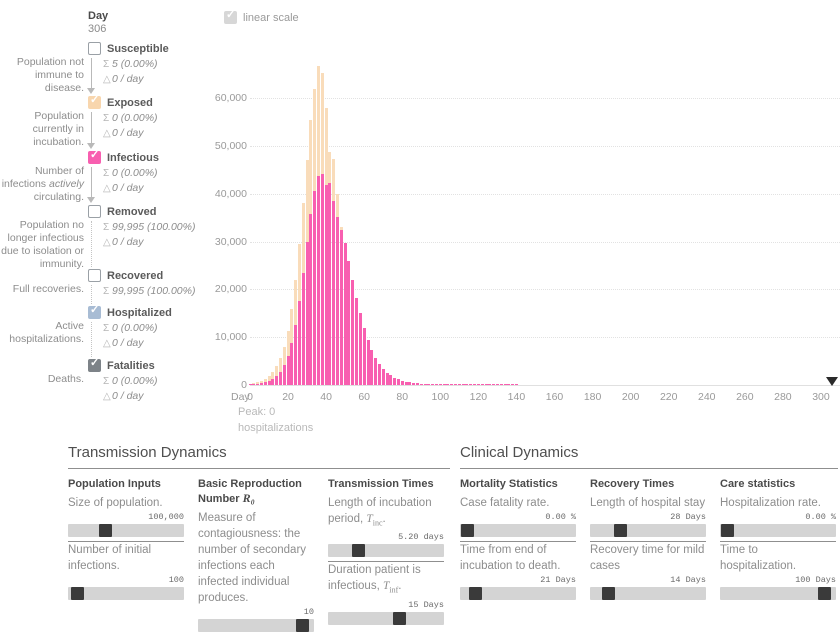 The image size is (840, 632). What do you see at coordinates (509, 484) in the screenshot?
I see `param-group-title: Mortality Statistics` at bounding box center [509, 484].